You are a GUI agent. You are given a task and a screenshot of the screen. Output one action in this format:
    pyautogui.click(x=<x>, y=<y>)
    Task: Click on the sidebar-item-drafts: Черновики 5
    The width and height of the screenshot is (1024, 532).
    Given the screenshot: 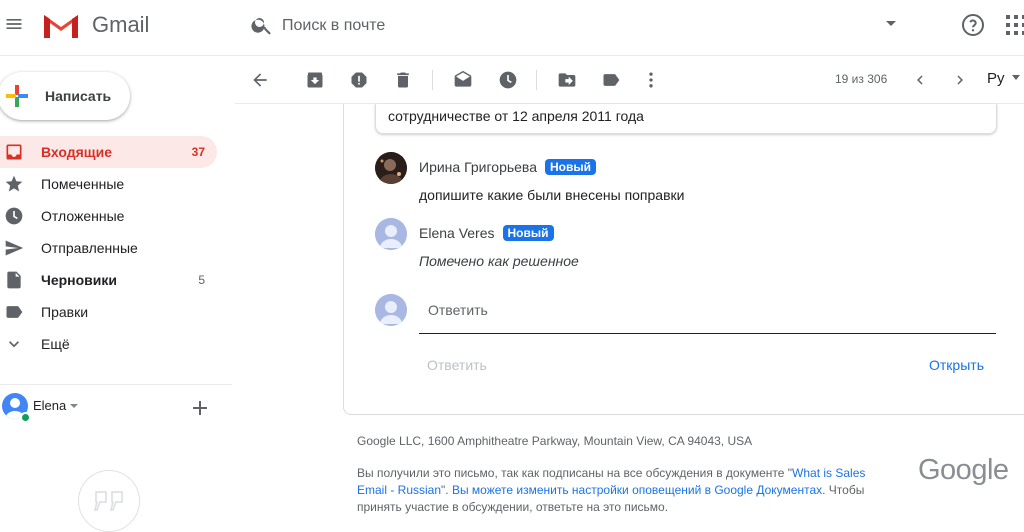 What is the action you would take?
    pyautogui.click(x=108, y=280)
    